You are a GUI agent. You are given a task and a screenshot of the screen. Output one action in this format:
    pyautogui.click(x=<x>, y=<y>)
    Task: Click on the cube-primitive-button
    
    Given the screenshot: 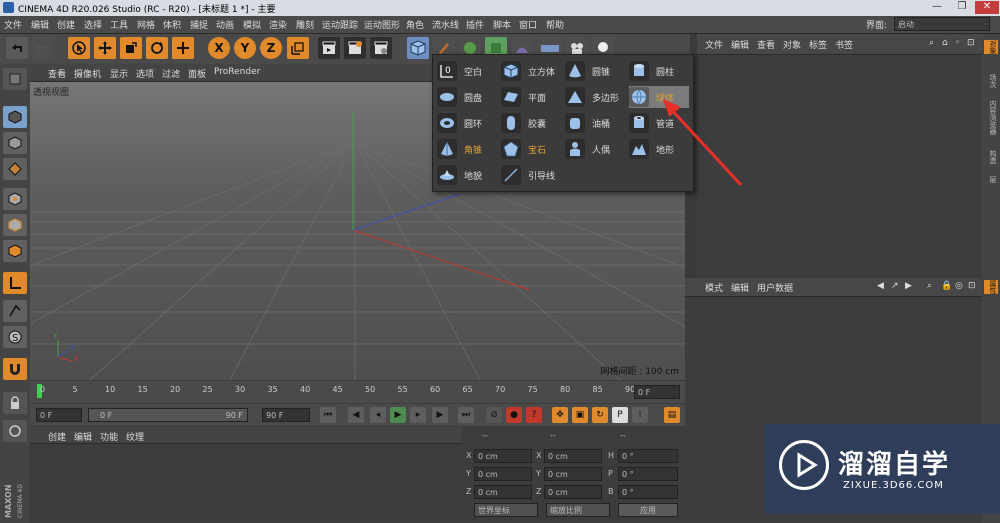 What is the action you would take?
    pyautogui.click(x=418, y=48)
    